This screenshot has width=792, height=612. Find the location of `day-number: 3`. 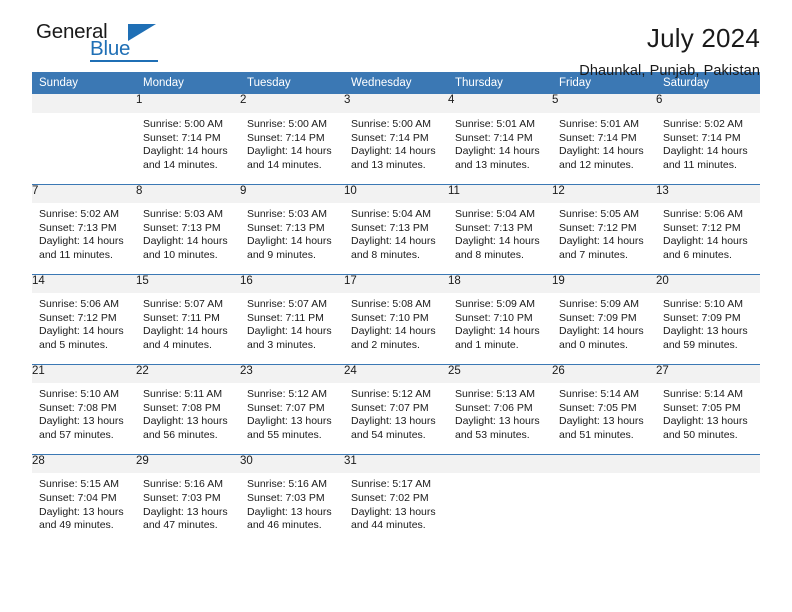

day-number: 3 is located at coordinates (396, 103).